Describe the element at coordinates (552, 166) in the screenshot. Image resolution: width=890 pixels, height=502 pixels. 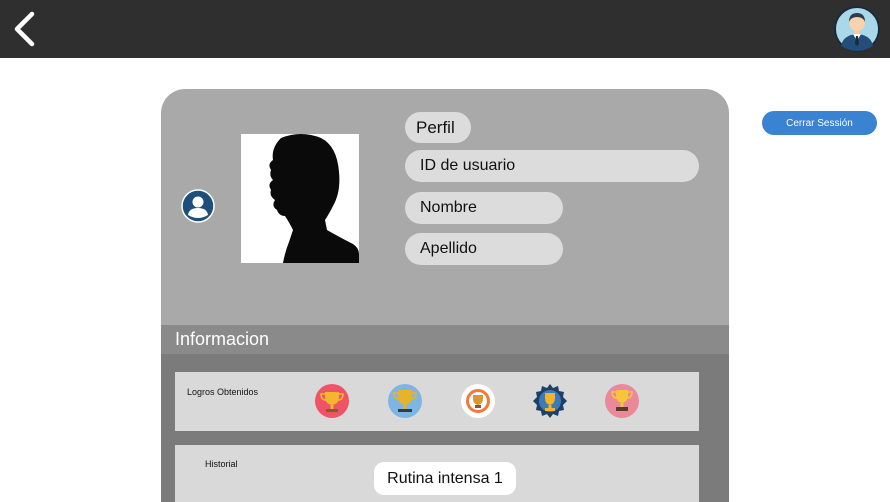
I see `user-id-field: ID de usuario` at that location.